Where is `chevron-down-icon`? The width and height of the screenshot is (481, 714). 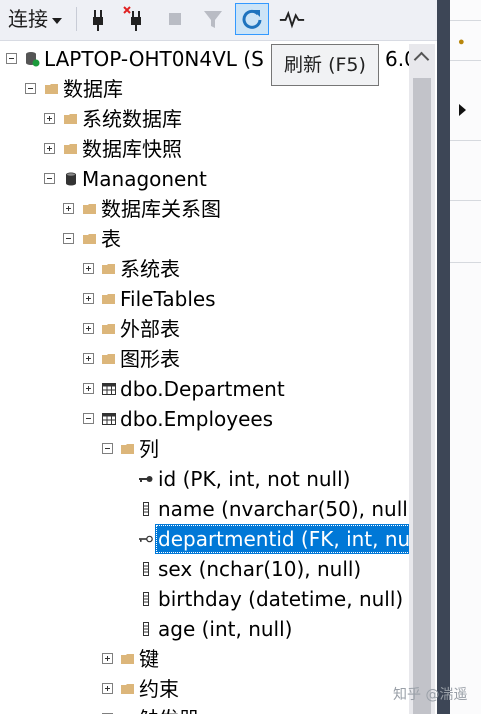
chevron-down-icon is located at coordinates (57, 20).